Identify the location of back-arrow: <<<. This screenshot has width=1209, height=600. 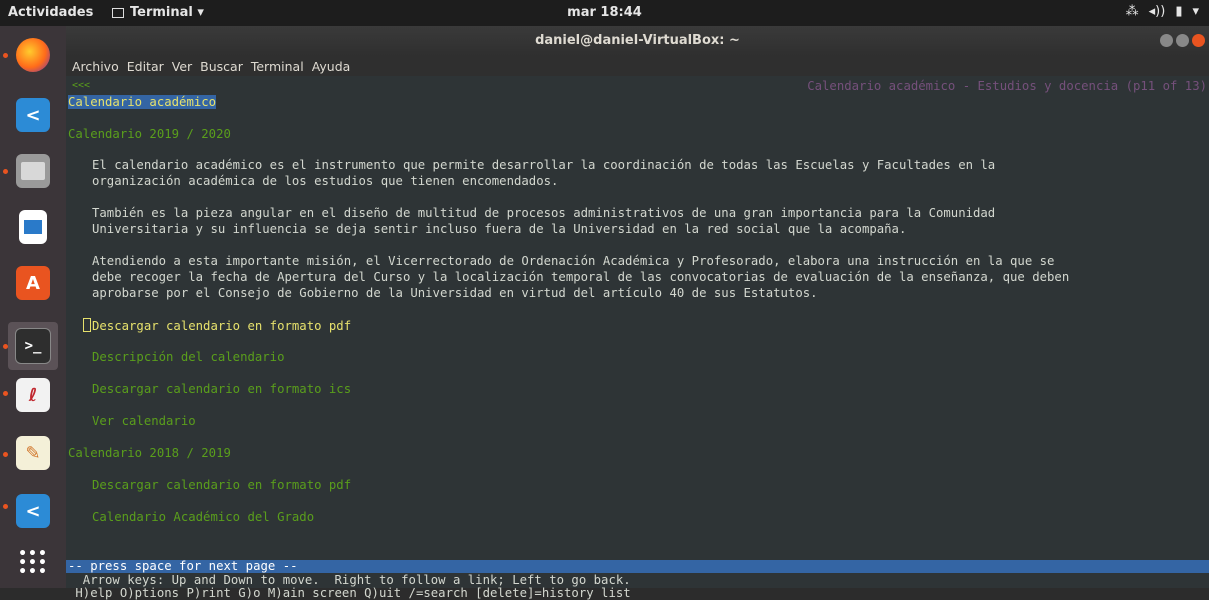
(81, 86).